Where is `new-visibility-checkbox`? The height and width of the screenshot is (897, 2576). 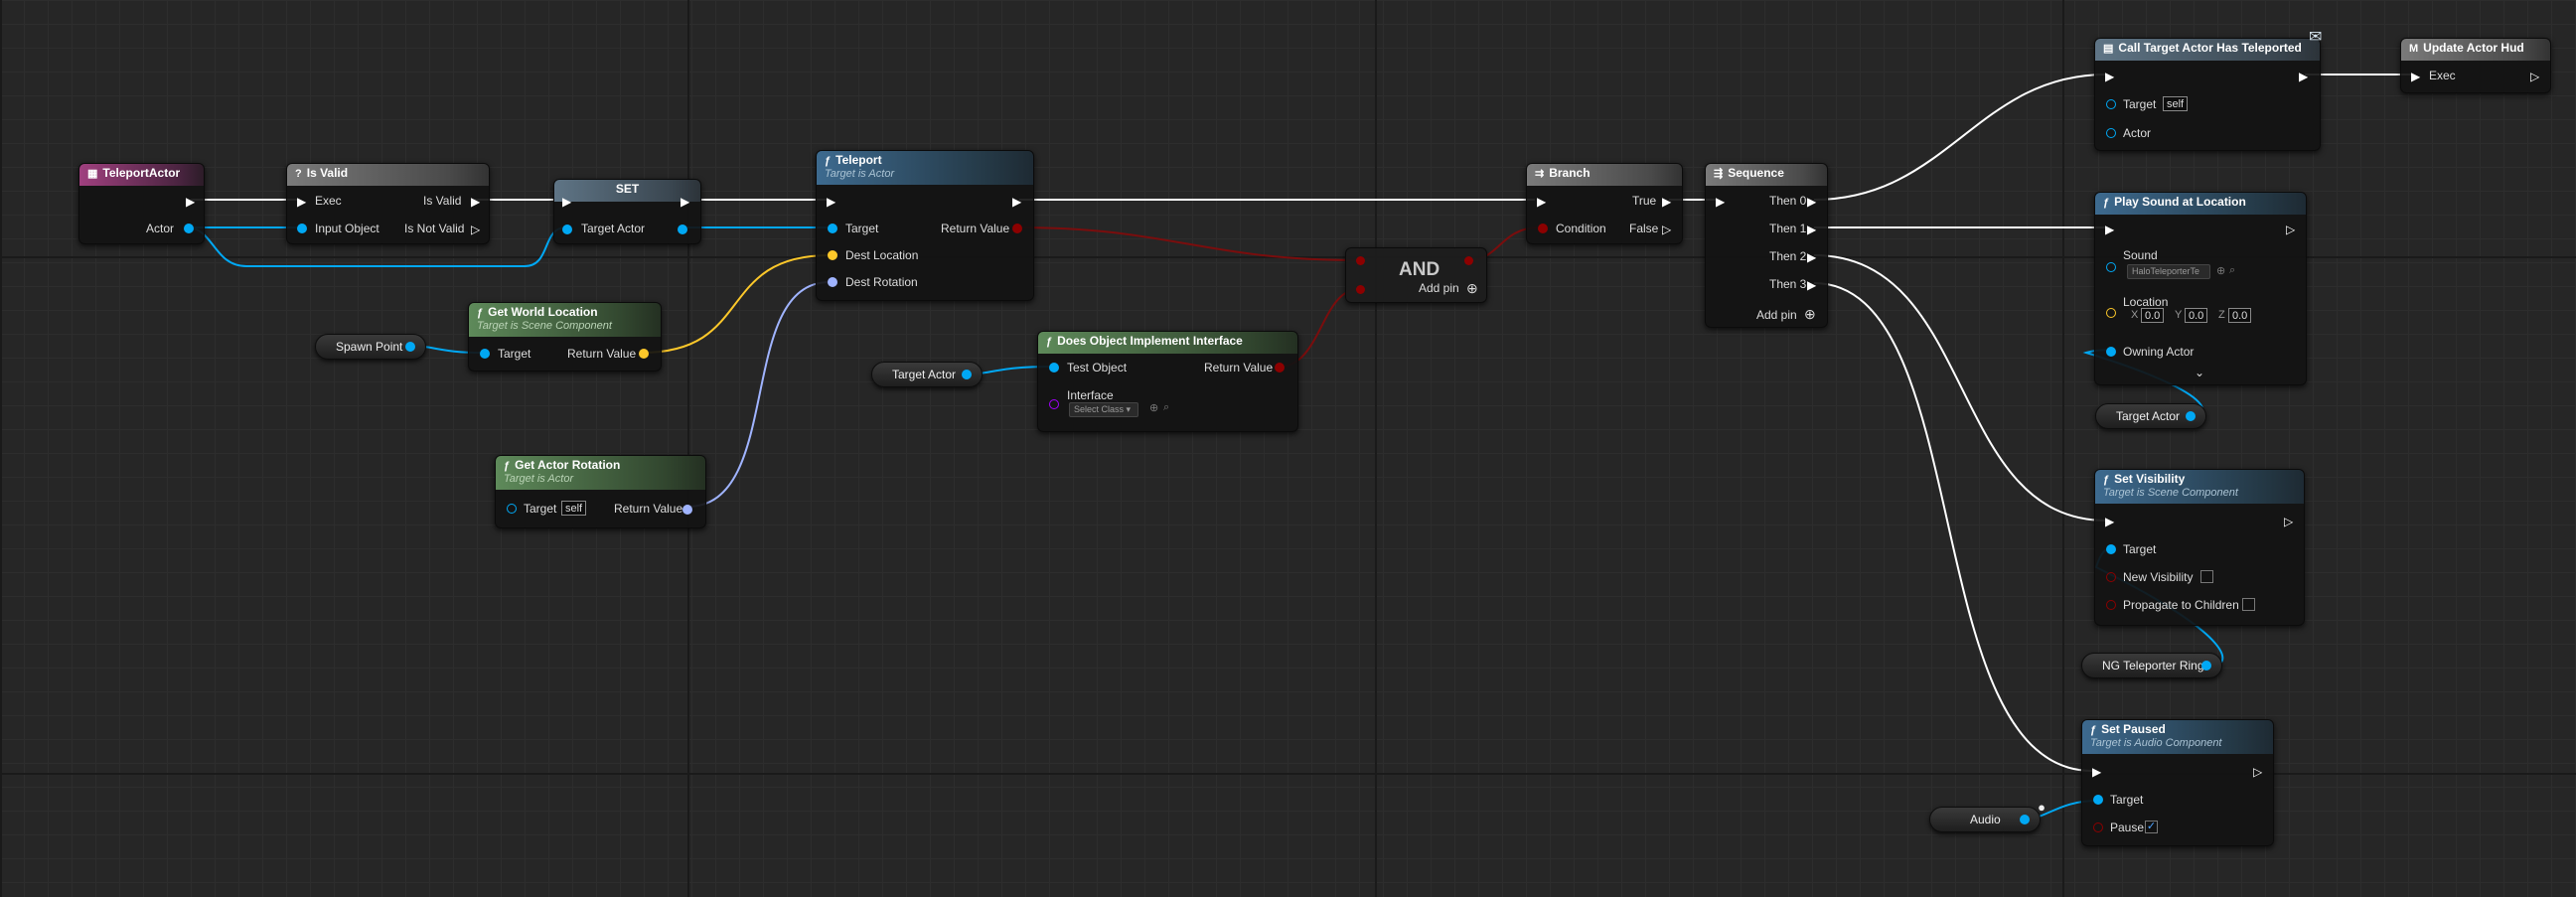 new-visibility-checkbox is located at coordinates (2206, 576).